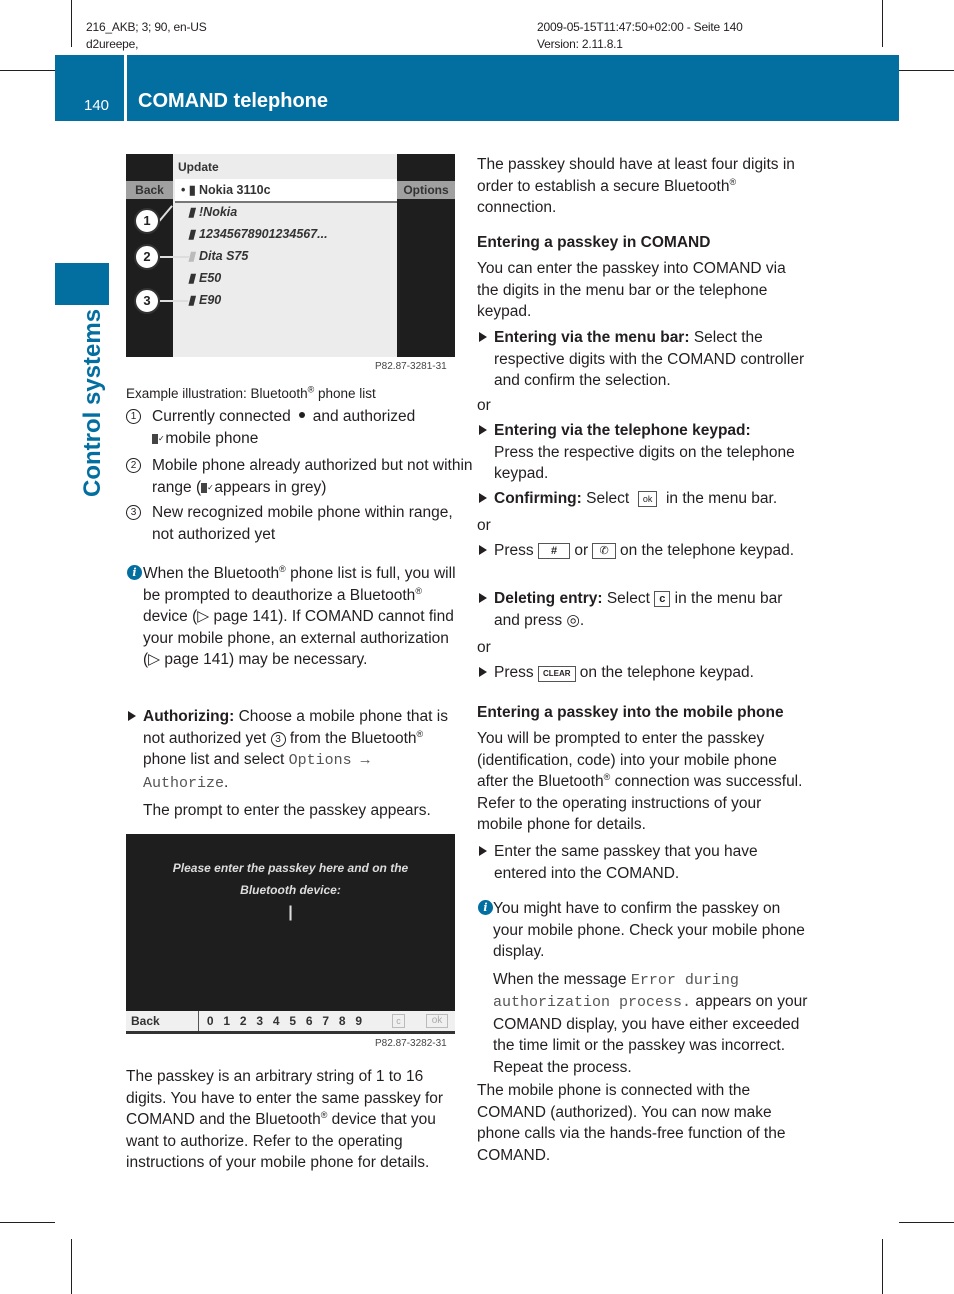 Image resolution: width=954 pixels, height=1294 pixels. I want to click on phone-name: !Nokia, so click(218, 212).